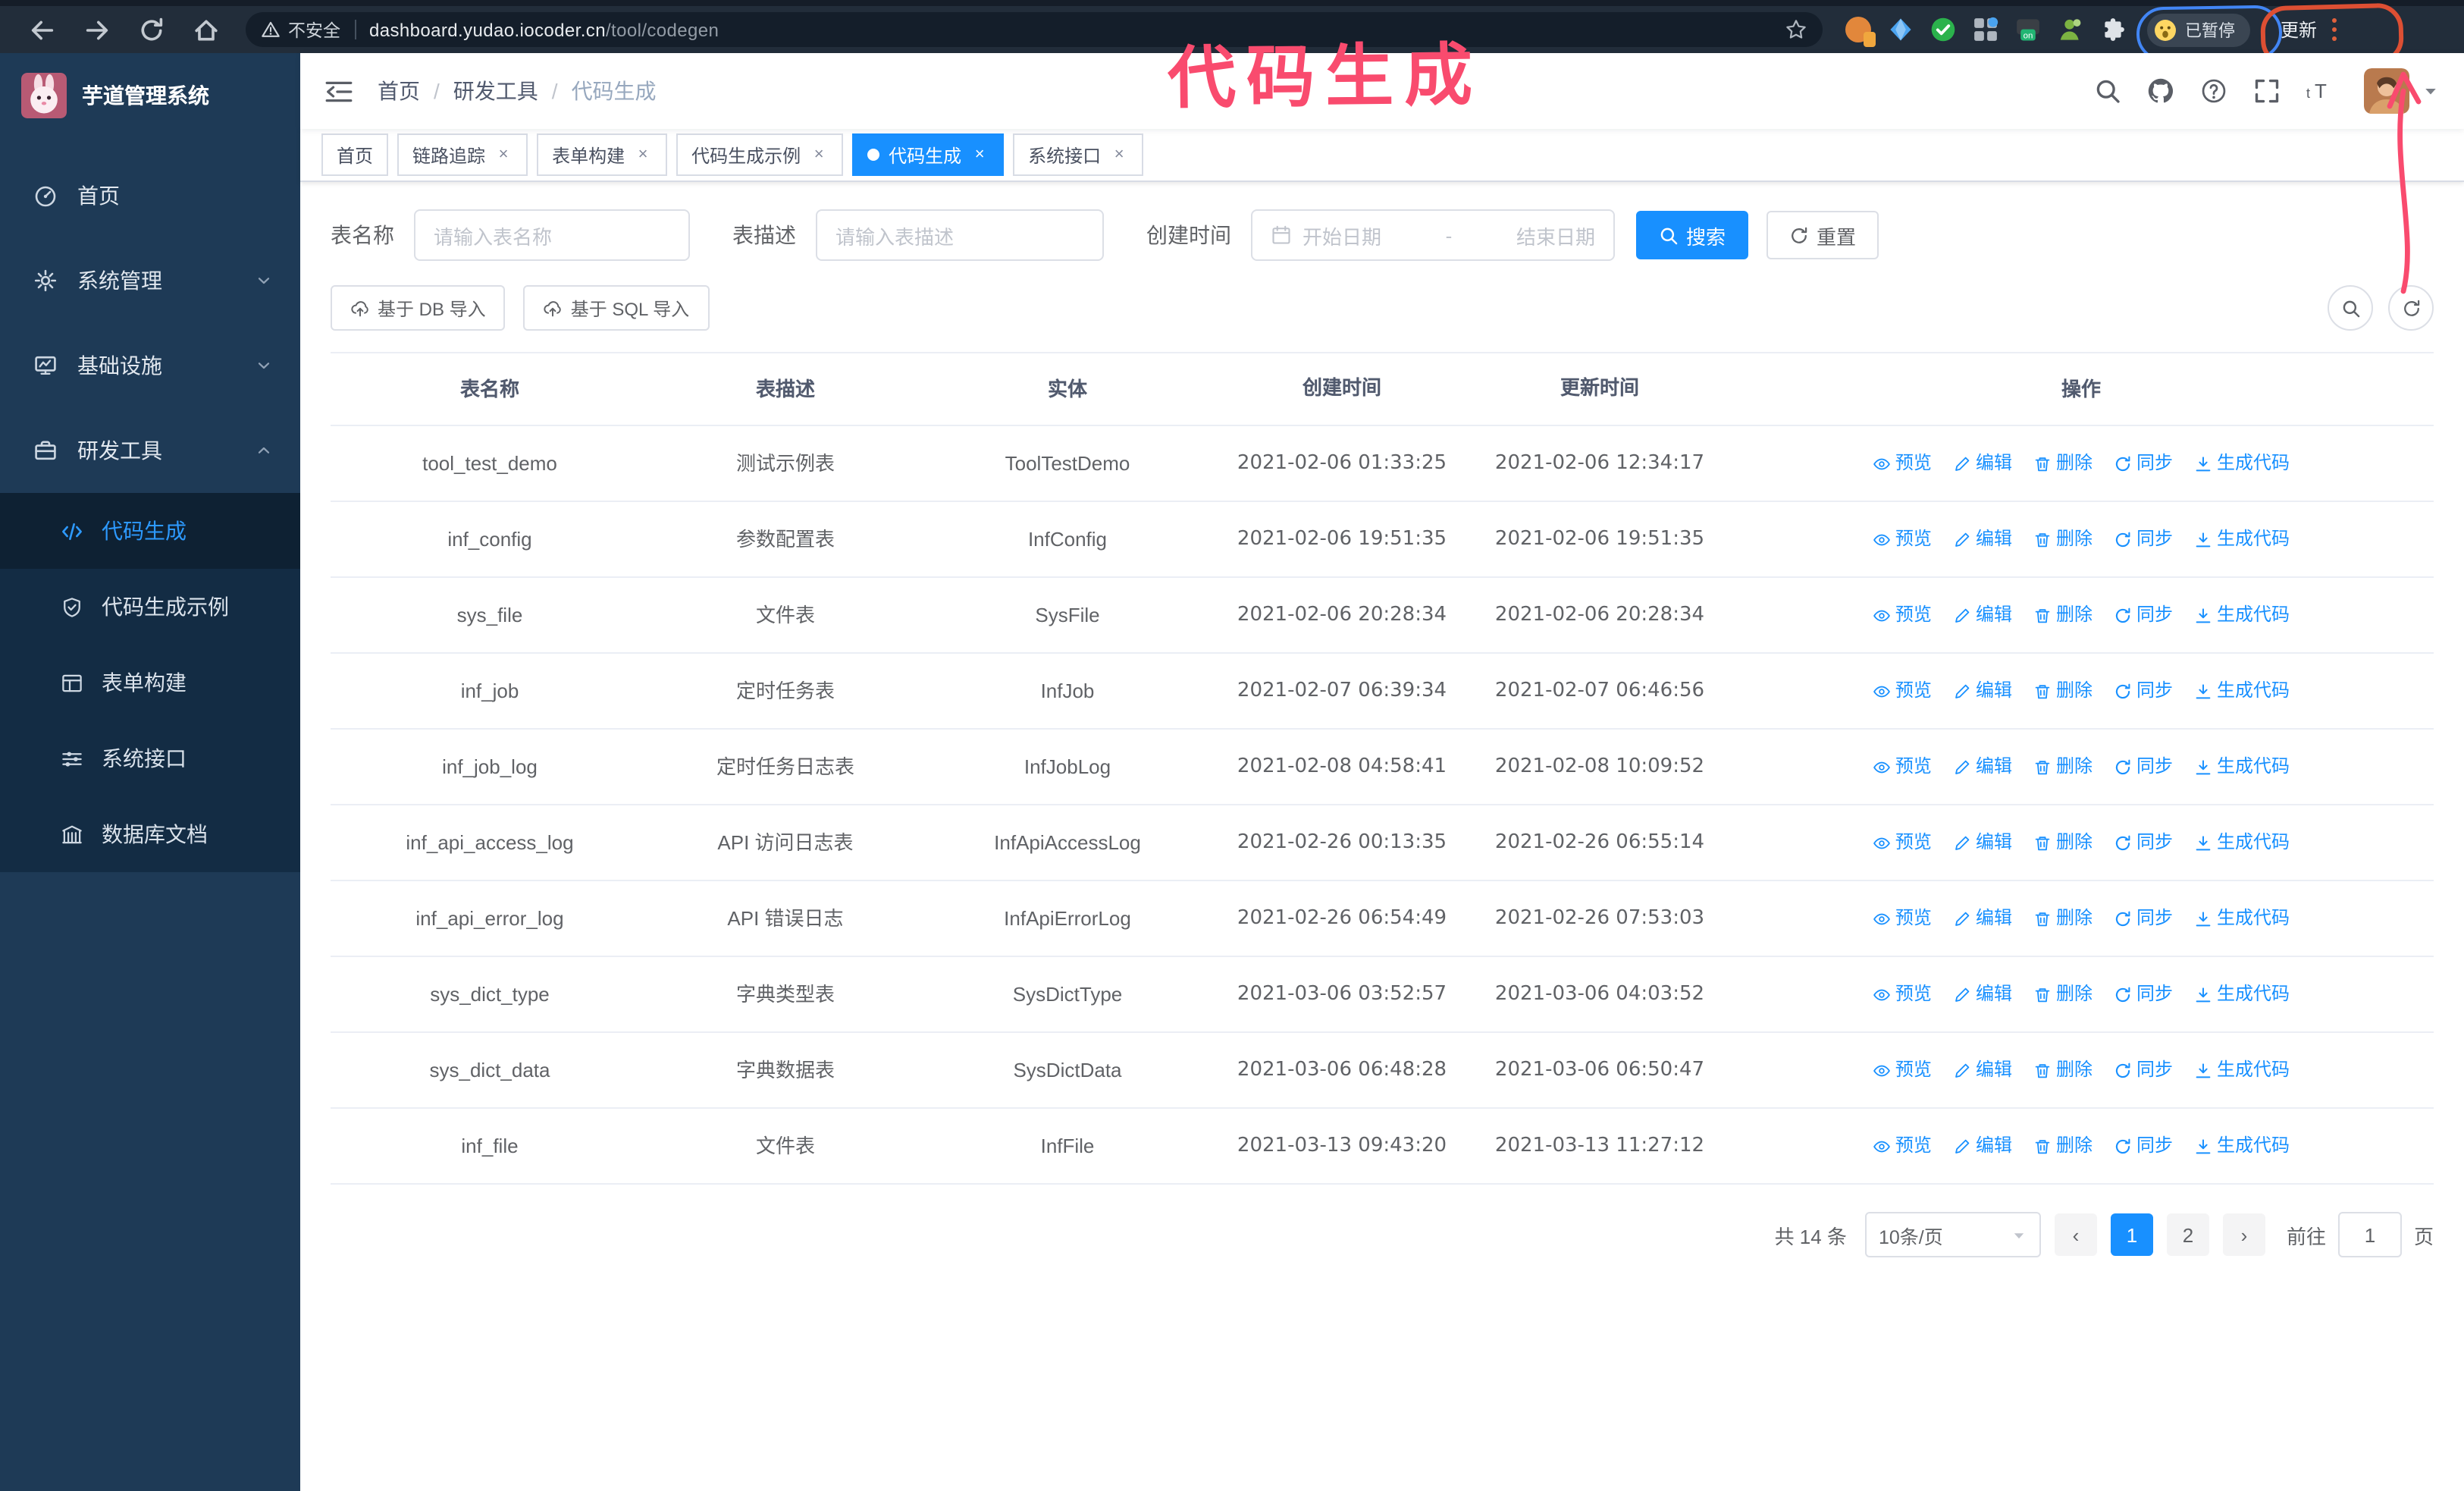 This screenshot has width=2464, height=1491. What do you see at coordinates (2320, 91) in the screenshot?
I see `textsize-icon: tT` at bounding box center [2320, 91].